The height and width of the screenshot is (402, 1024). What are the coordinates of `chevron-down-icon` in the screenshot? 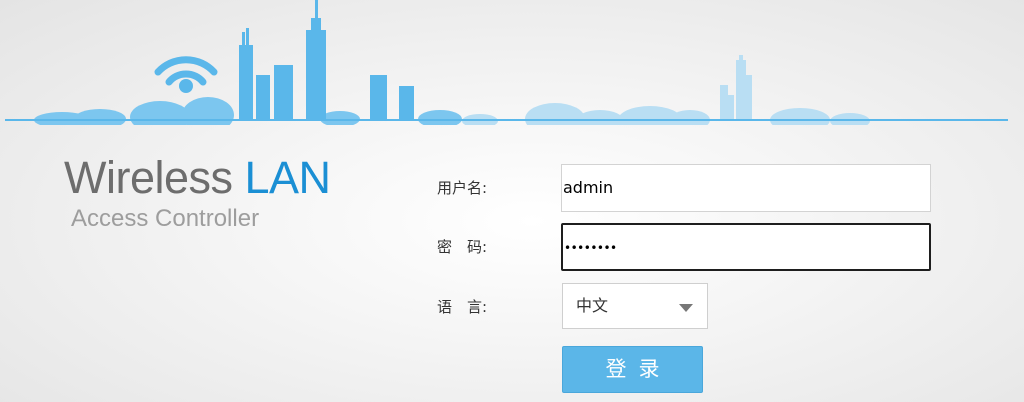 It's located at (686, 308).